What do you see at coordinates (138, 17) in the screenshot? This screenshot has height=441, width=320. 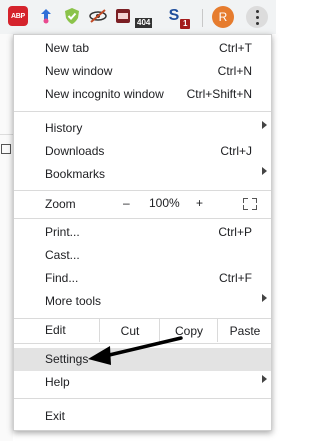 I see `browser-toolbar: ABP 404 S 1 R` at bounding box center [138, 17].